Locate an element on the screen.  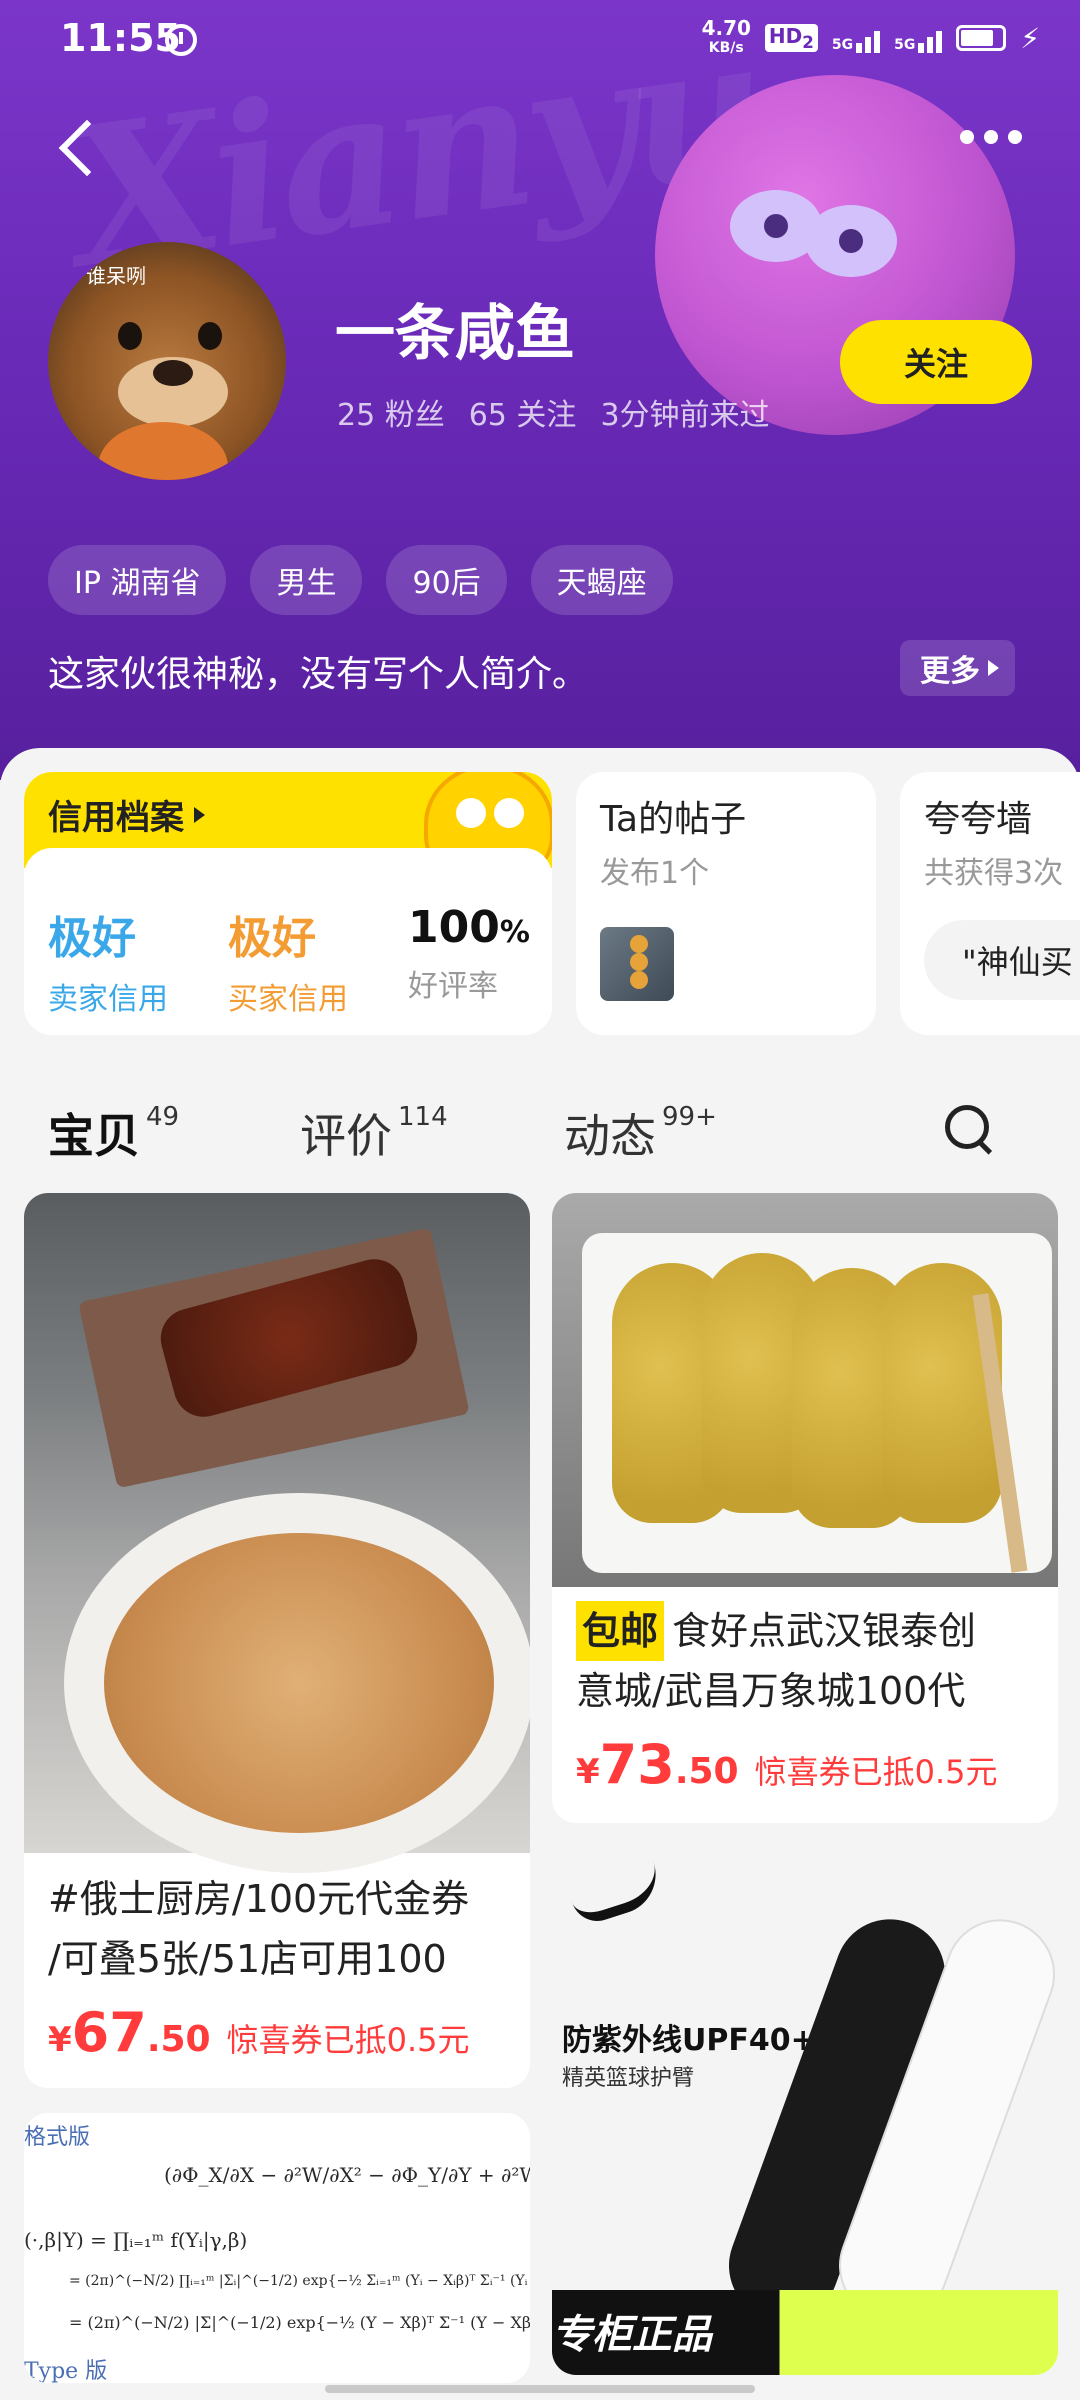
nike-logo-icon is located at coordinates (617, 1895).